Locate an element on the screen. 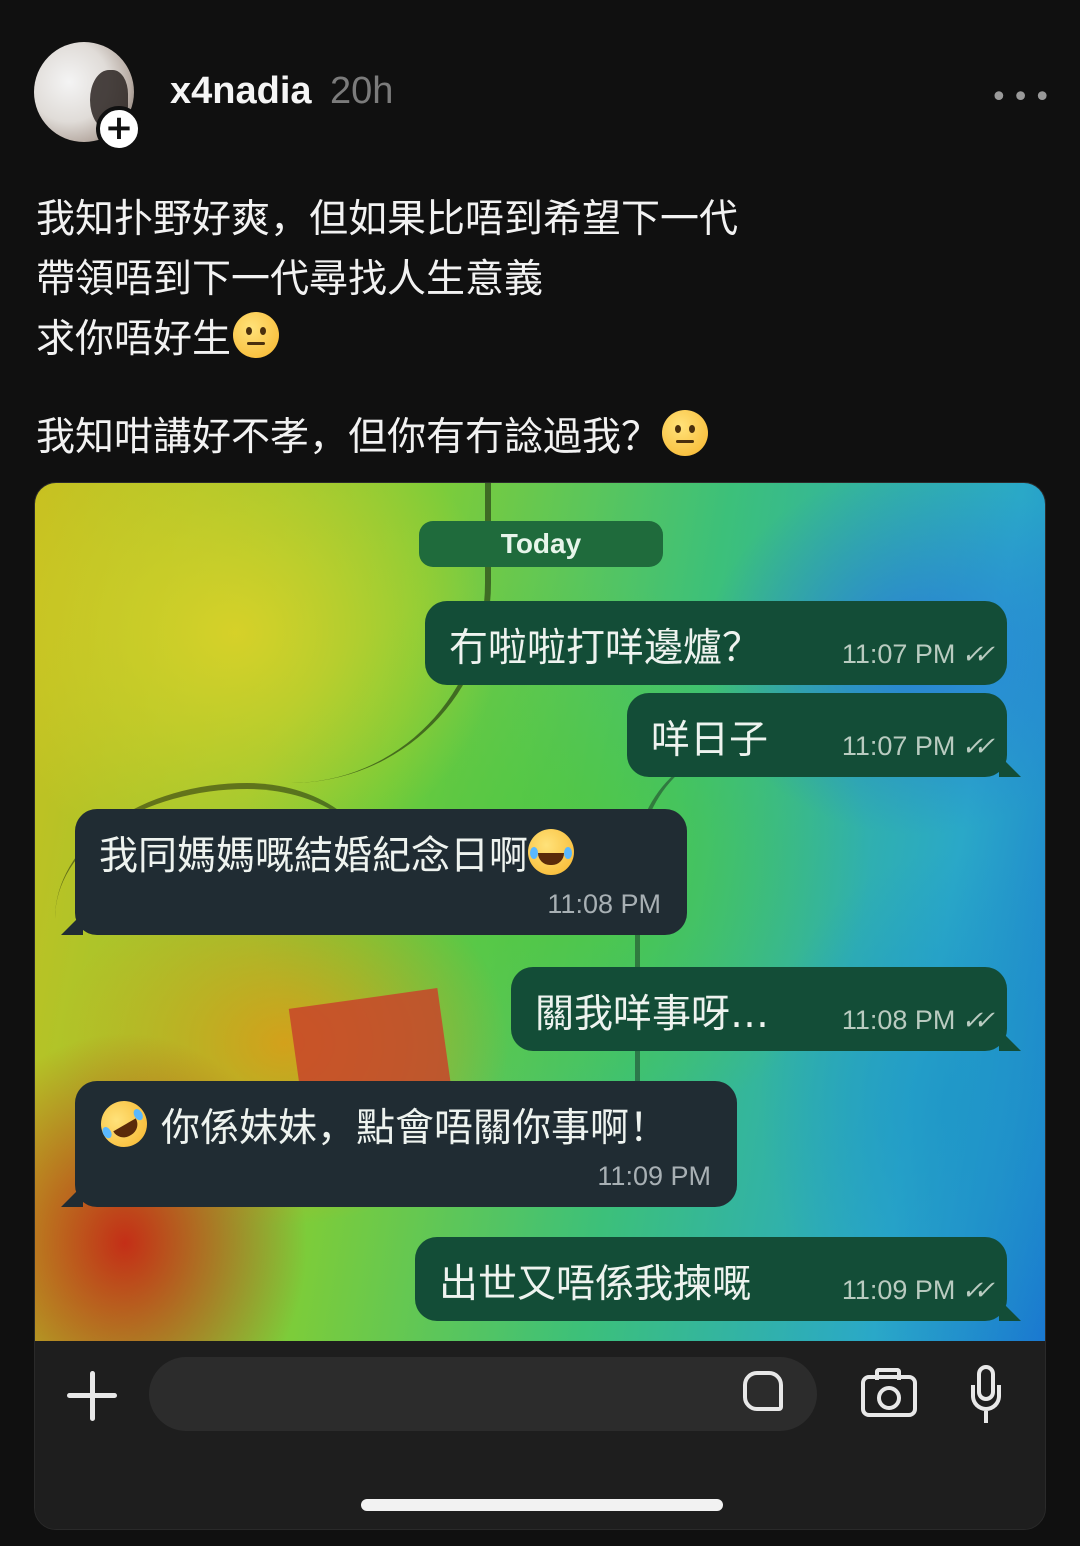 This screenshot has height=1546, width=1080. message-time-text: 11:08 PM is located at coordinates (898, 1020).